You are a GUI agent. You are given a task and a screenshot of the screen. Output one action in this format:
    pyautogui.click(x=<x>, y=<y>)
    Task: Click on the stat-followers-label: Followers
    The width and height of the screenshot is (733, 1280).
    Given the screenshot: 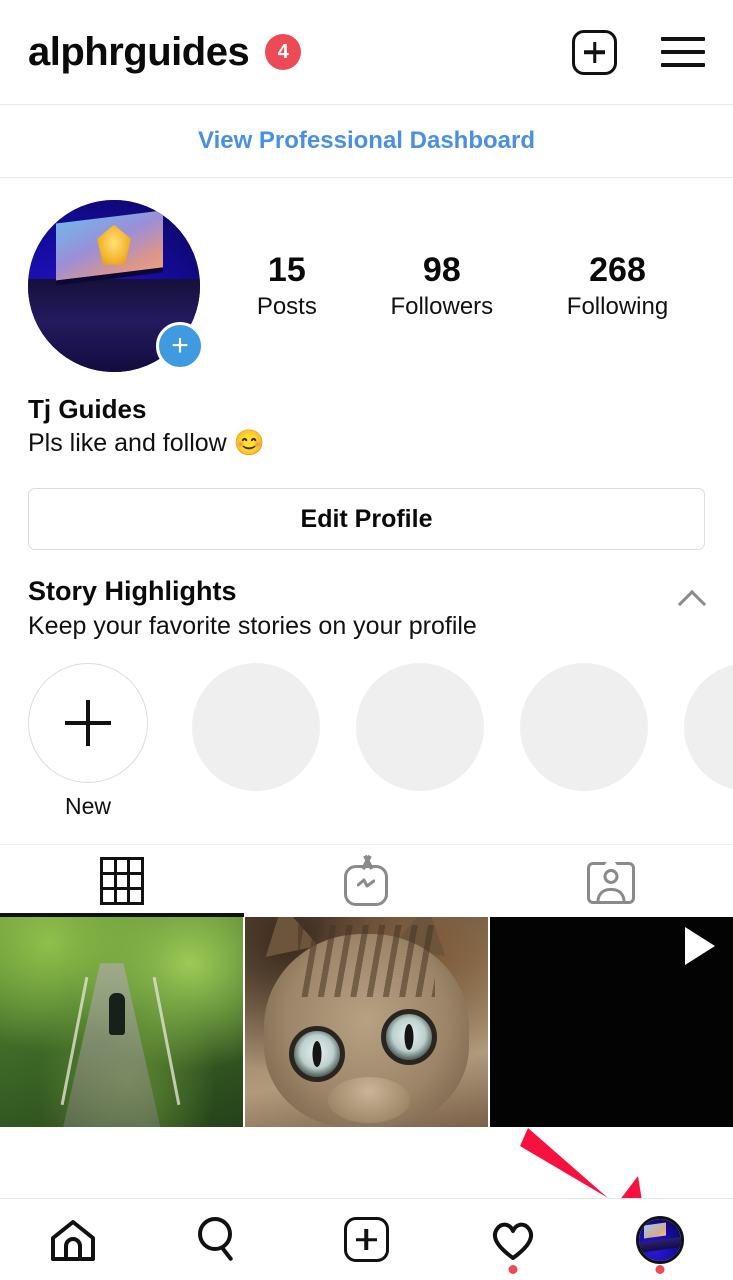 What is the action you would take?
    pyautogui.click(x=442, y=306)
    